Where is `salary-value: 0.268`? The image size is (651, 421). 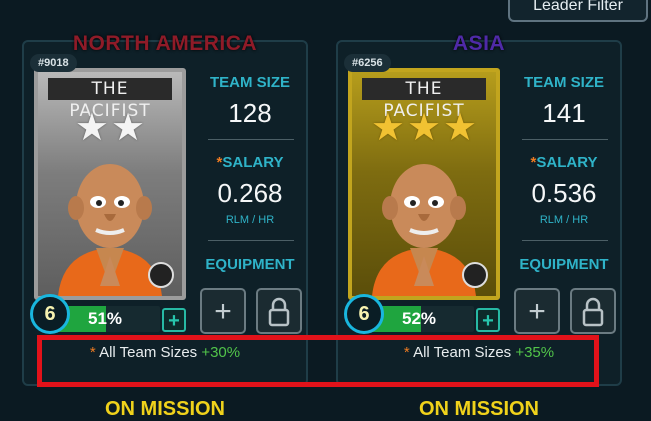 salary-value: 0.268 is located at coordinates (250, 193).